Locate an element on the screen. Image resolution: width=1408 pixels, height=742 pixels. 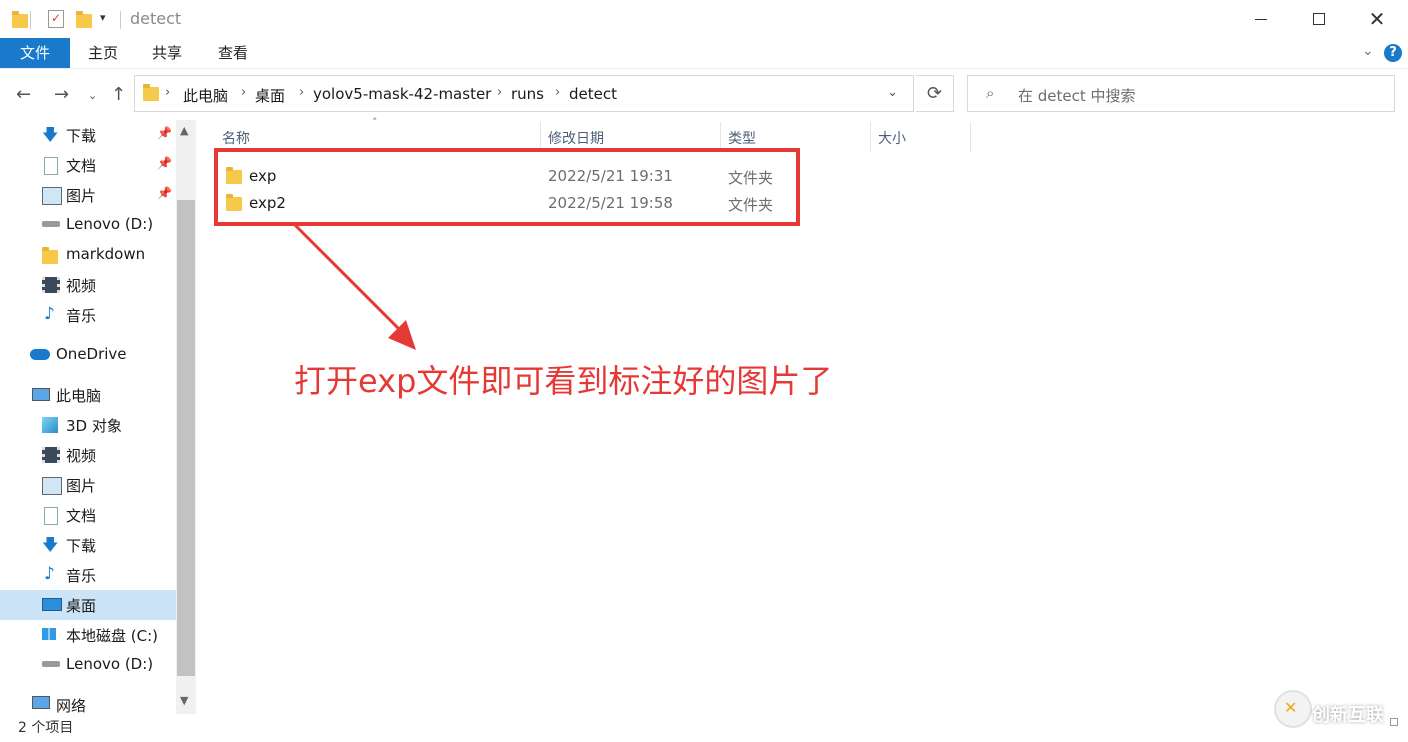
sidebar-item-documents: 文档 is located at coordinates (88, 515).